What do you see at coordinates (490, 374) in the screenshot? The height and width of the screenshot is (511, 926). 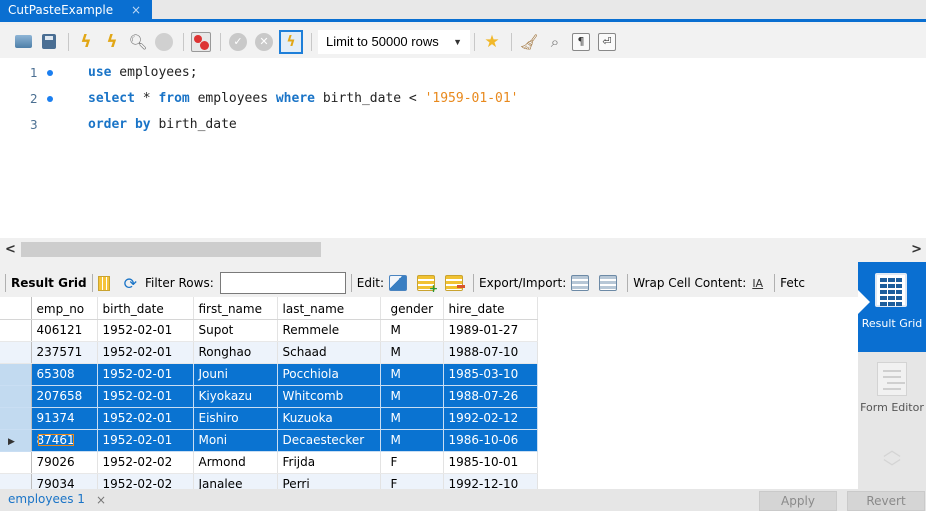 I see `cell-hire-date: 1985-03-10` at bounding box center [490, 374].